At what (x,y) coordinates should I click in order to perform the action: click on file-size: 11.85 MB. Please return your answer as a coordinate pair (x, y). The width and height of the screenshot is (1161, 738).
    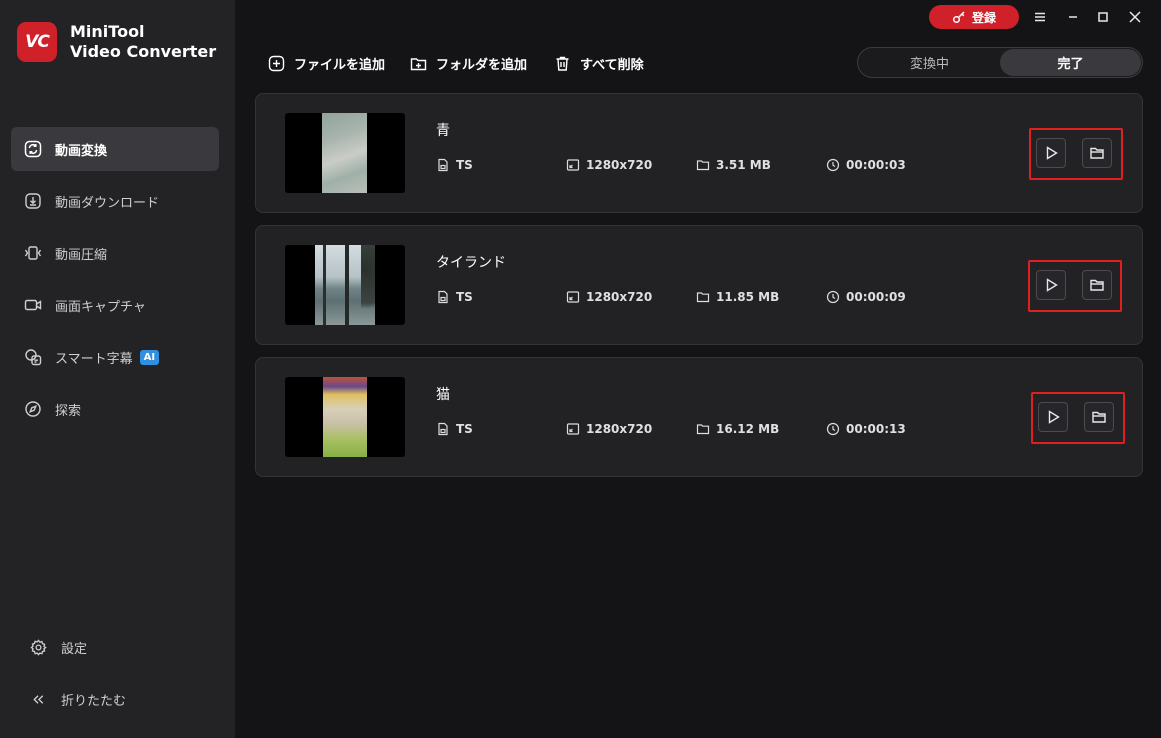
    Looking at the image, I should click on (737, 297).